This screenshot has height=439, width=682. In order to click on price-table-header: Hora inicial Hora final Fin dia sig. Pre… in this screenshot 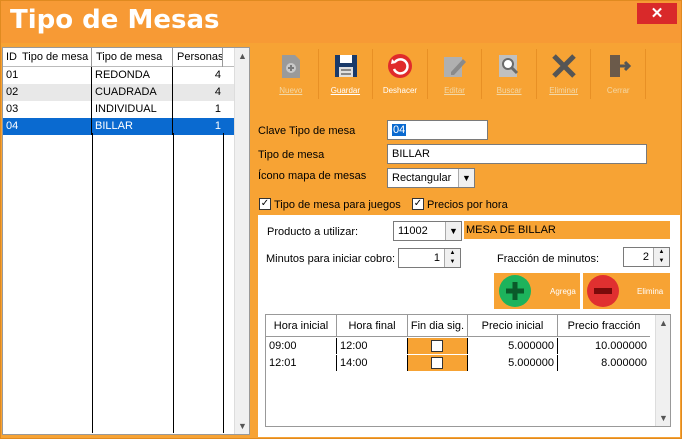, I will do `click(458, 326)`.